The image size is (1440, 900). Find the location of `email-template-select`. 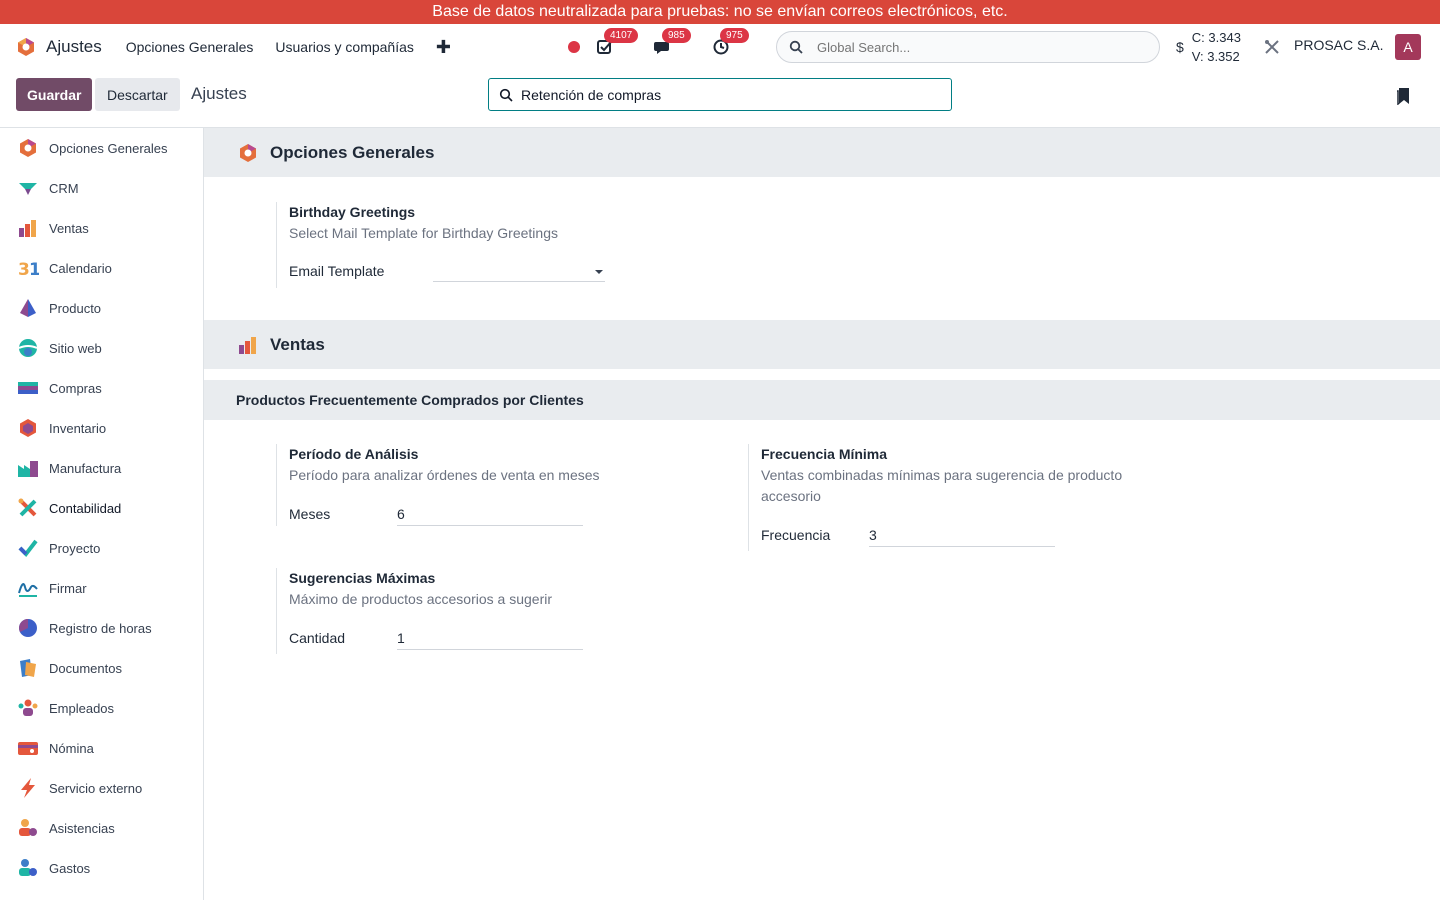

email-template-select is located at coordinates (519, 271).